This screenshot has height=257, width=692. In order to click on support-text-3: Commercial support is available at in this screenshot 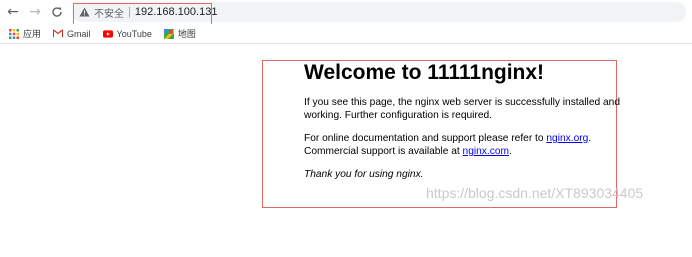, I will do `click(383, 151)`.